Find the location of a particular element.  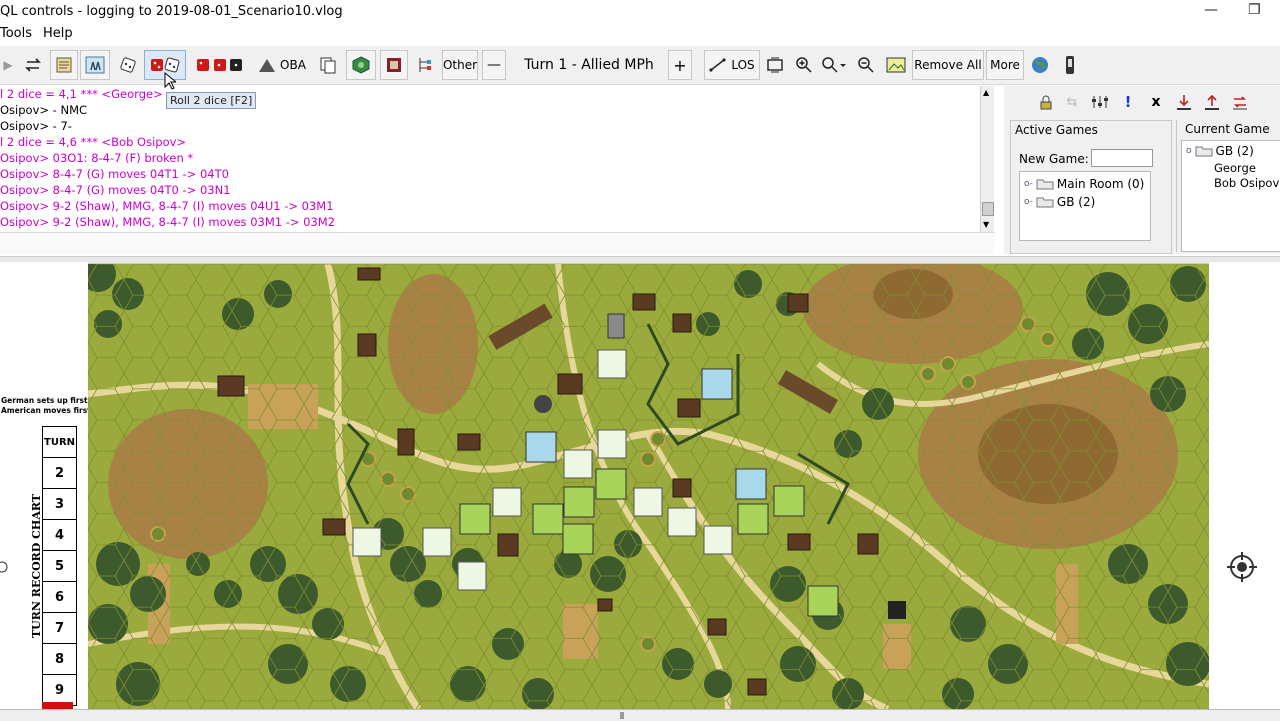

collapse-icon: o is located at coordinates (1189, 151).